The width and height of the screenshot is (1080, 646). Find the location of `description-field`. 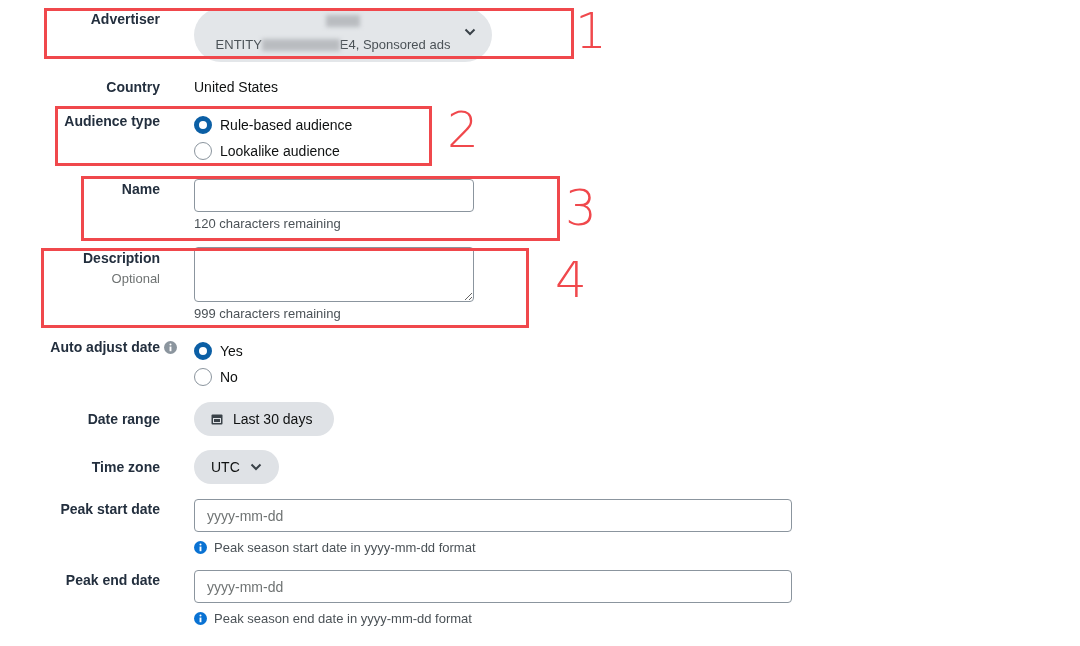

description-field is located at coordinates (334, 274).